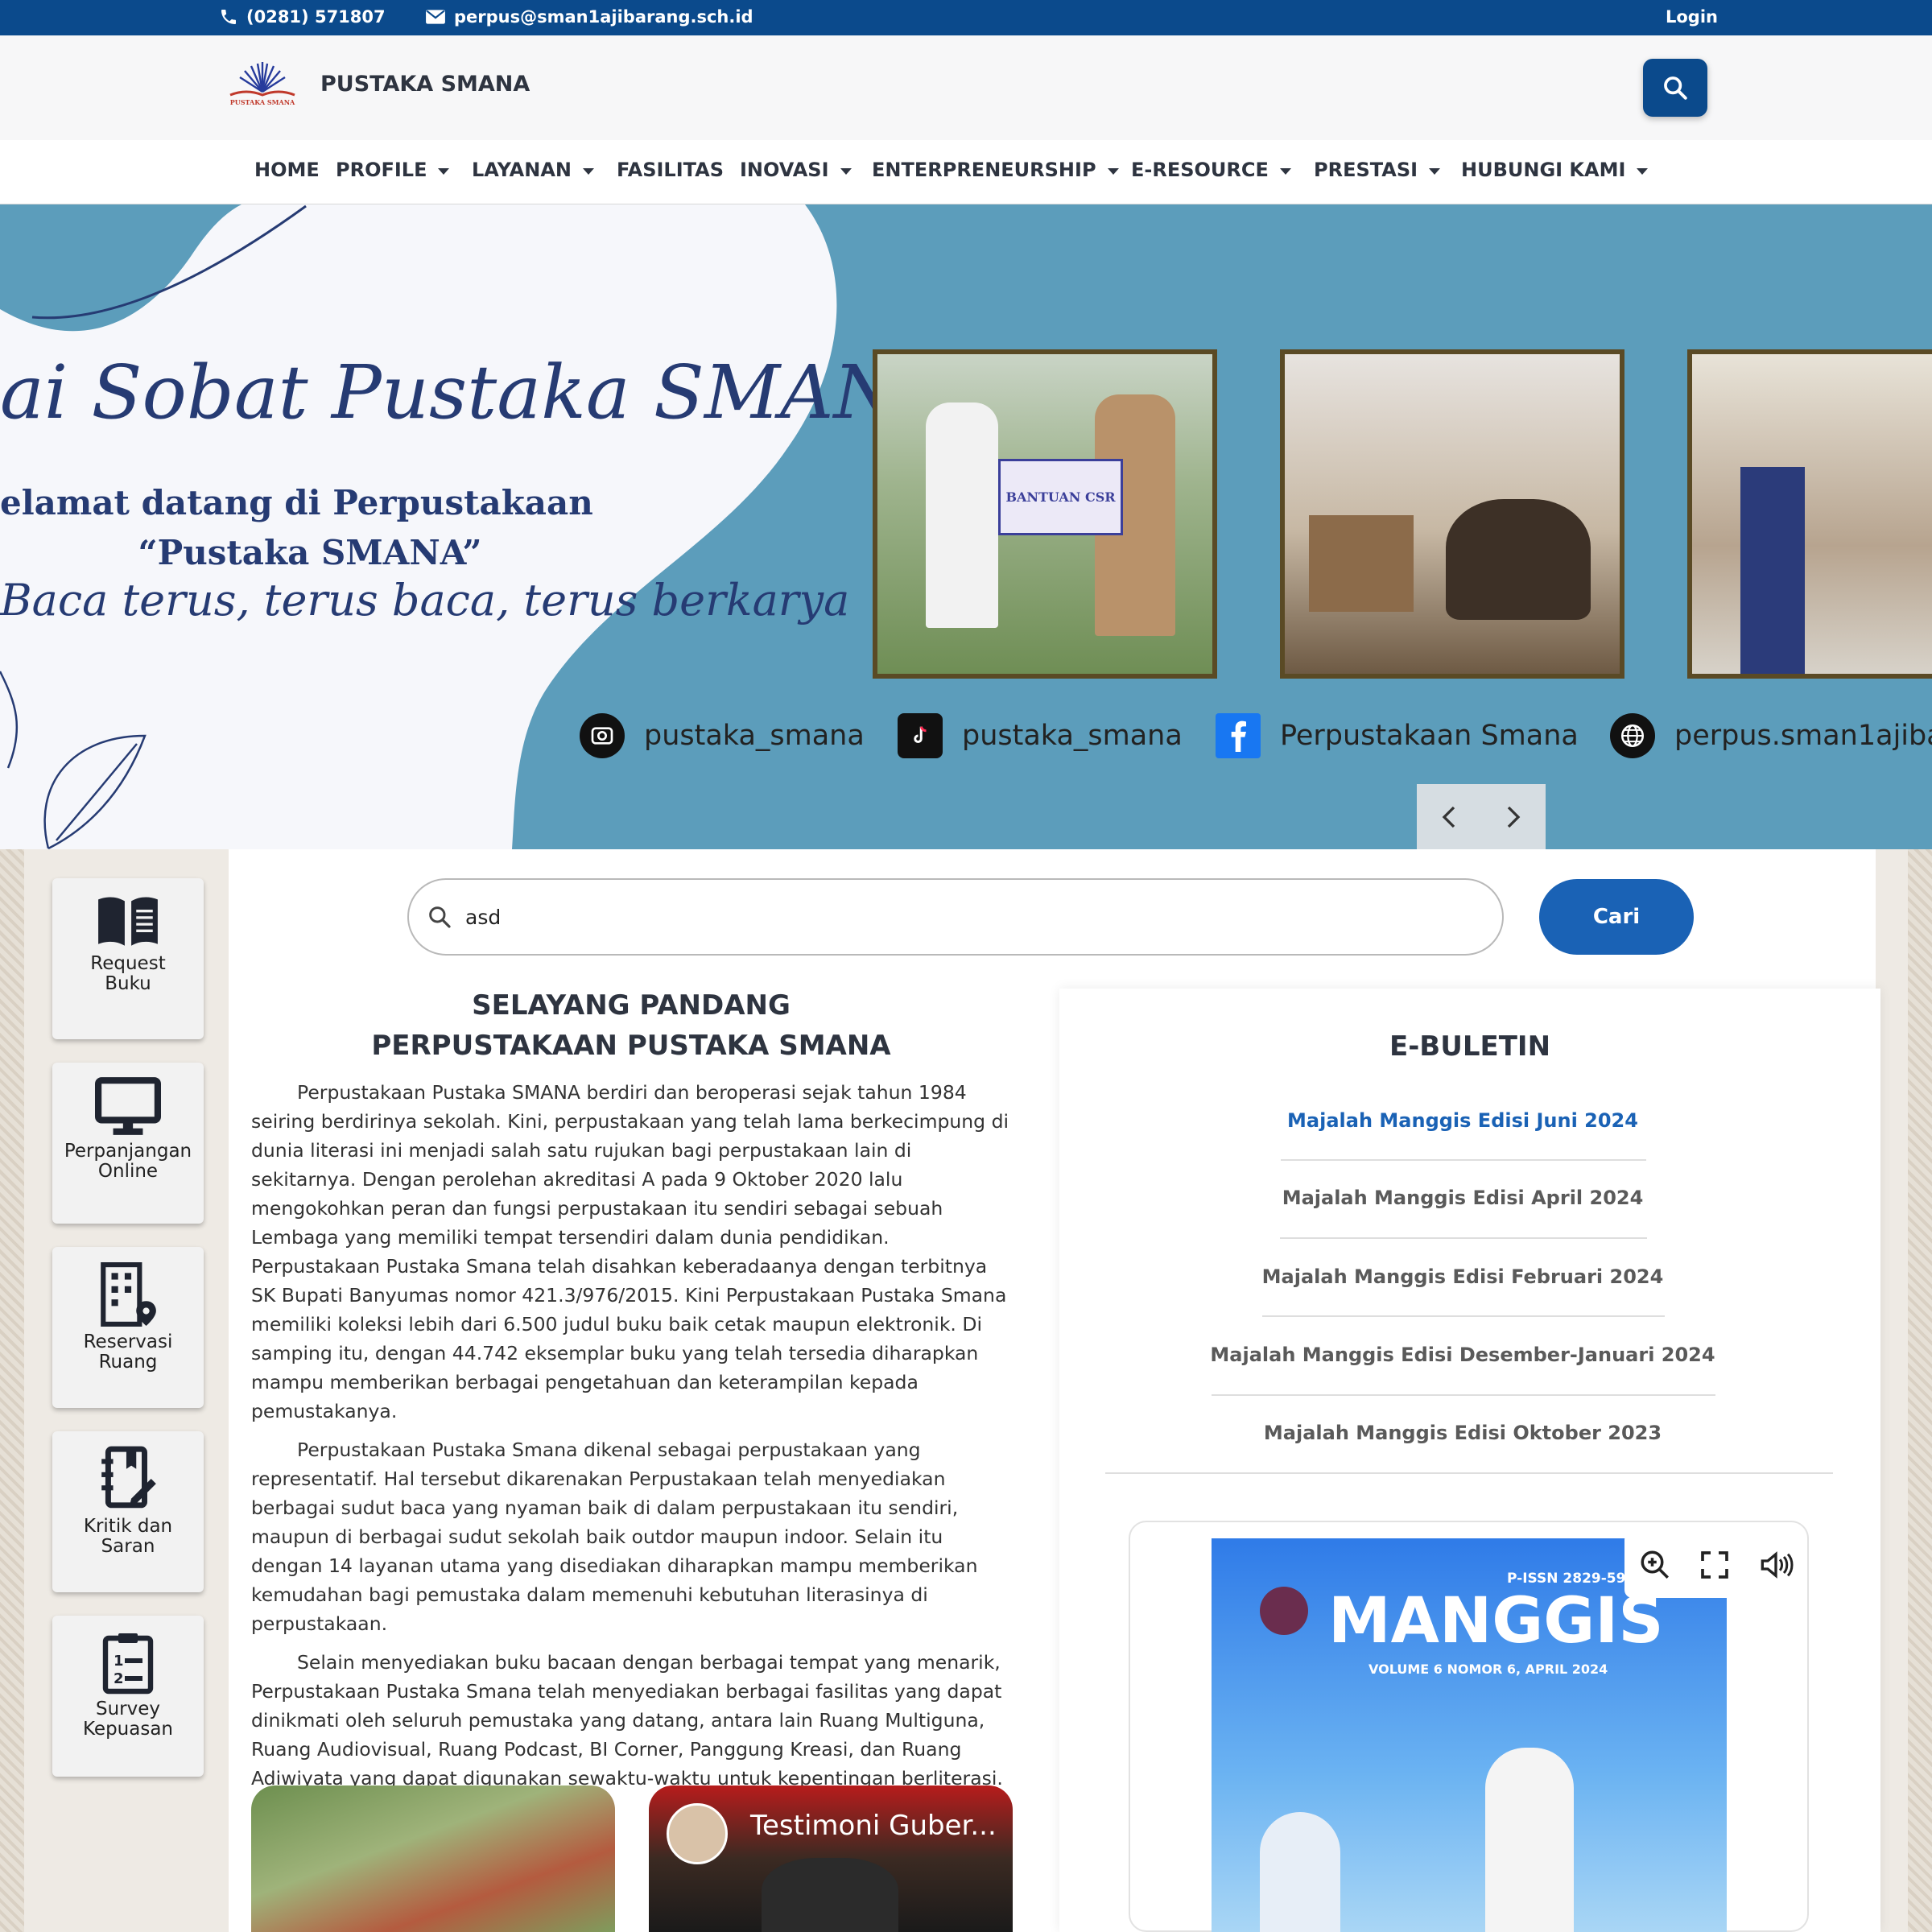 Image resolution: width=1932 pixels, height=1932 pixels. What do you see at coordinates (1543, 170) in the screenshot?
I see `nav-label: HUBUNGI KAMI` at bounding box center [1543, 170].